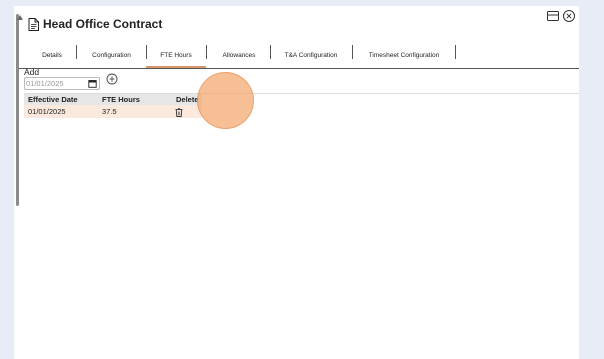  Describe the element at coordinates (20, 17) in the screenshot. I see `scroll-up-arrow-icon` at that location.